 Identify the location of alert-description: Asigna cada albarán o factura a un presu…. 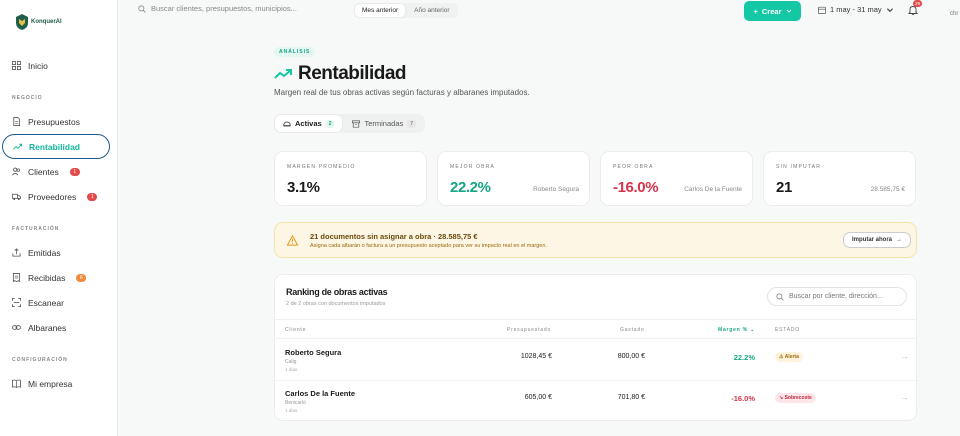
(428, 246).